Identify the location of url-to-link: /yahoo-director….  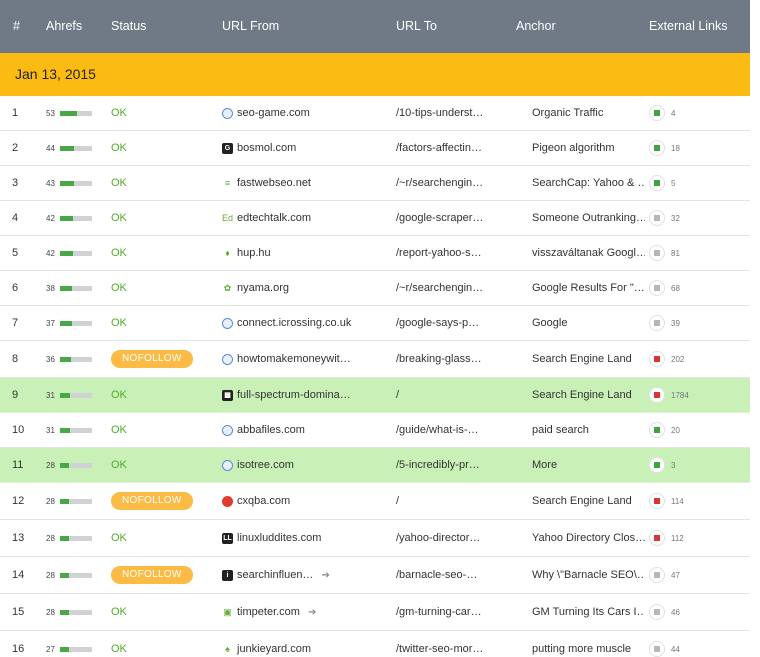
(460, 538).